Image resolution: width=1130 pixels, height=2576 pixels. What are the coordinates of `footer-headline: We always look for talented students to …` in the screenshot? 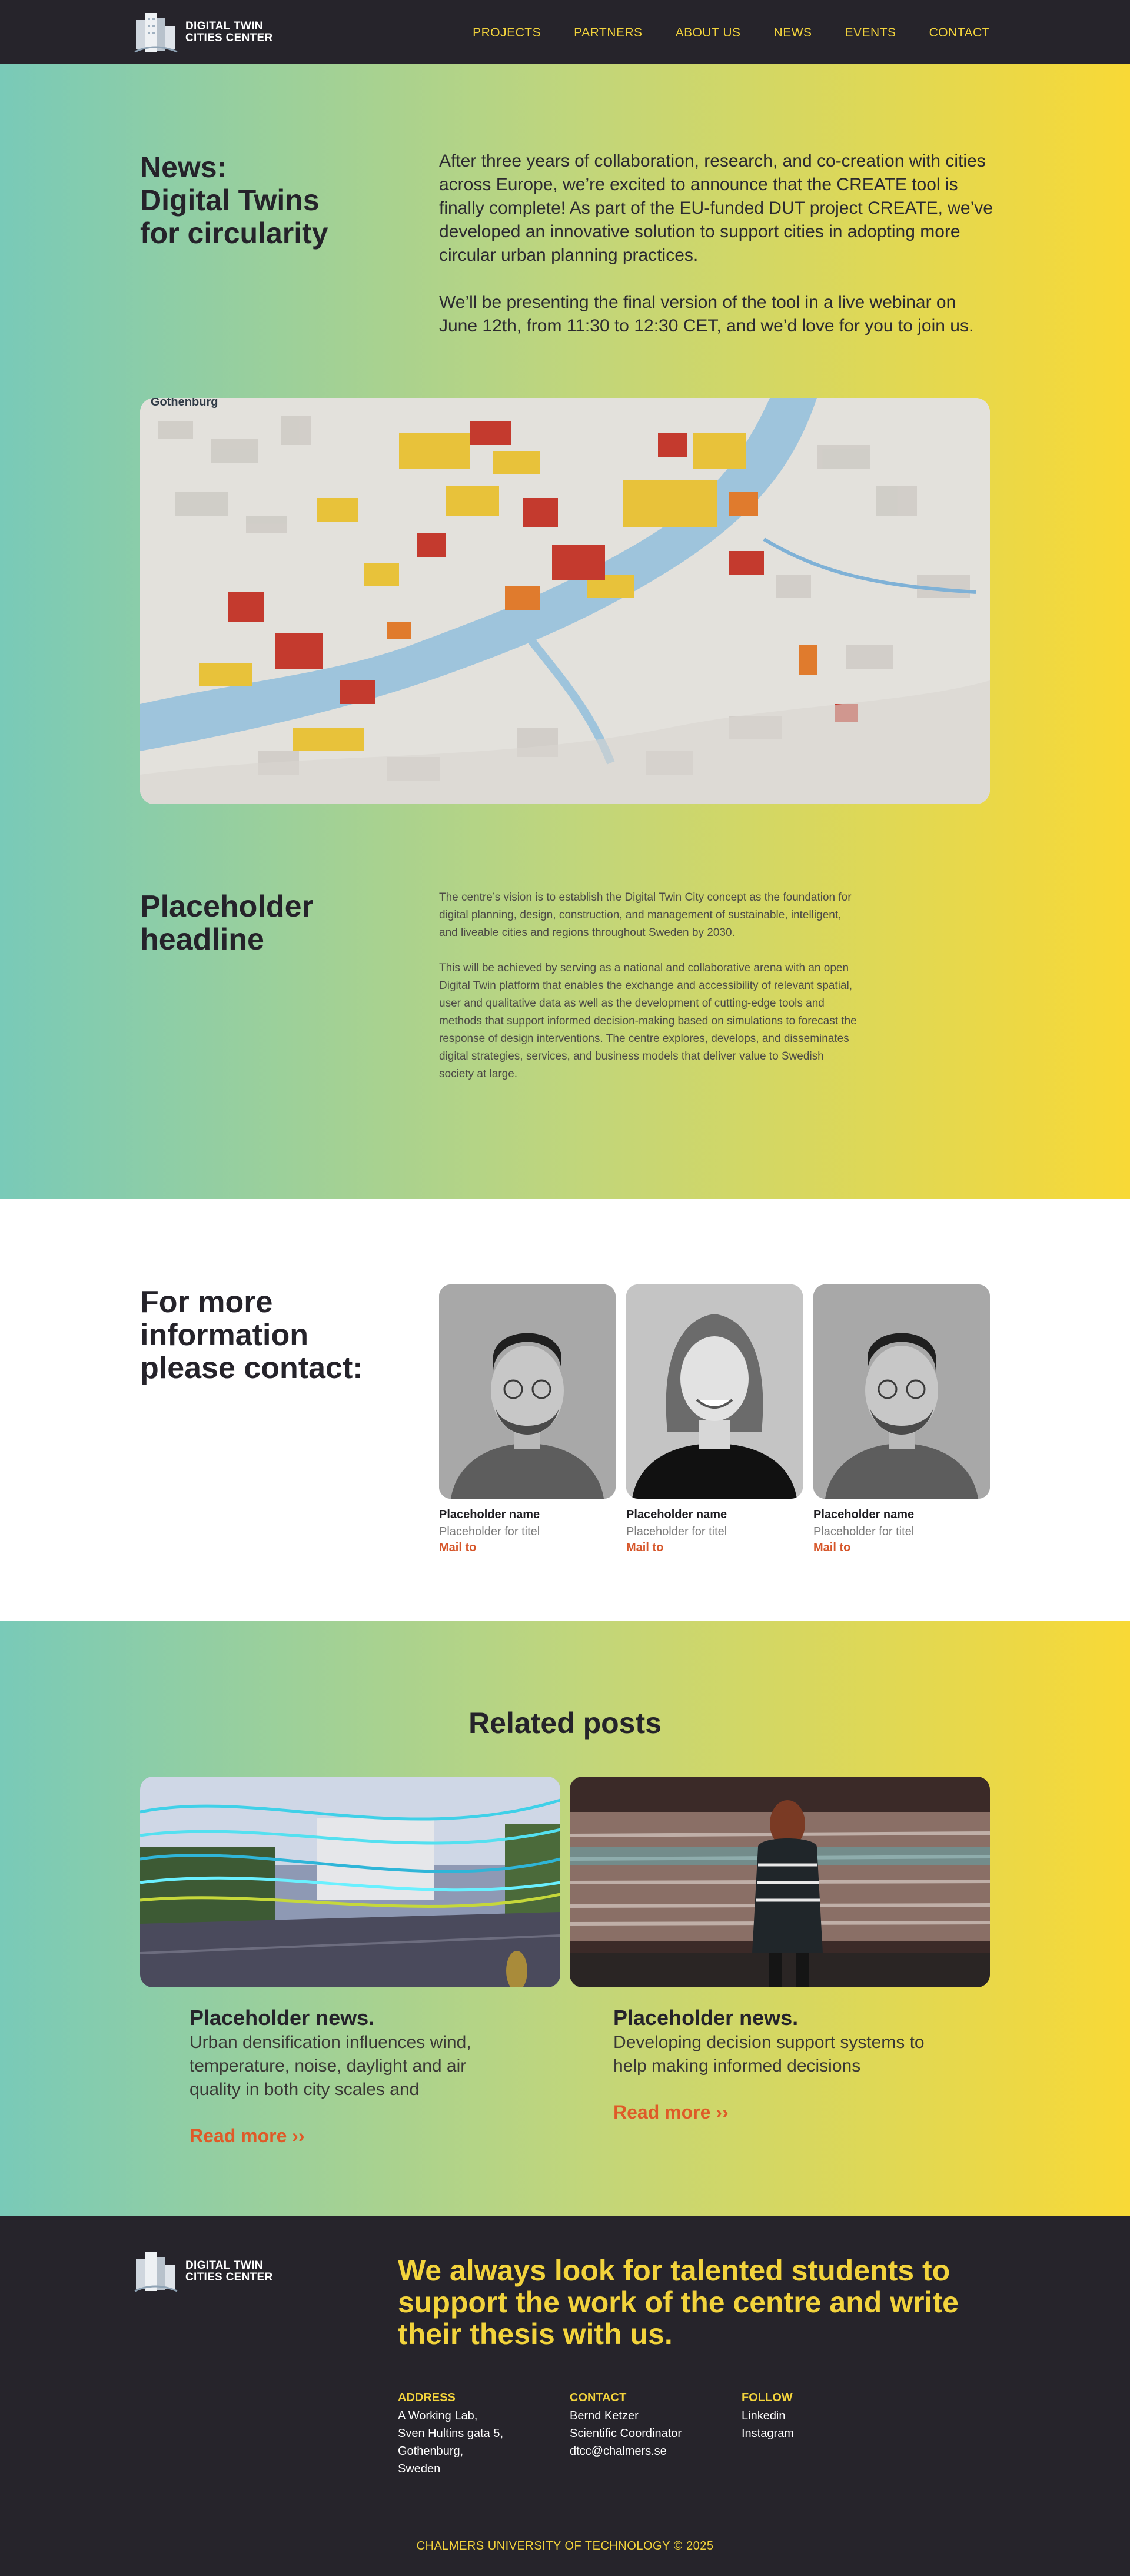 It's located at (678, 2302).